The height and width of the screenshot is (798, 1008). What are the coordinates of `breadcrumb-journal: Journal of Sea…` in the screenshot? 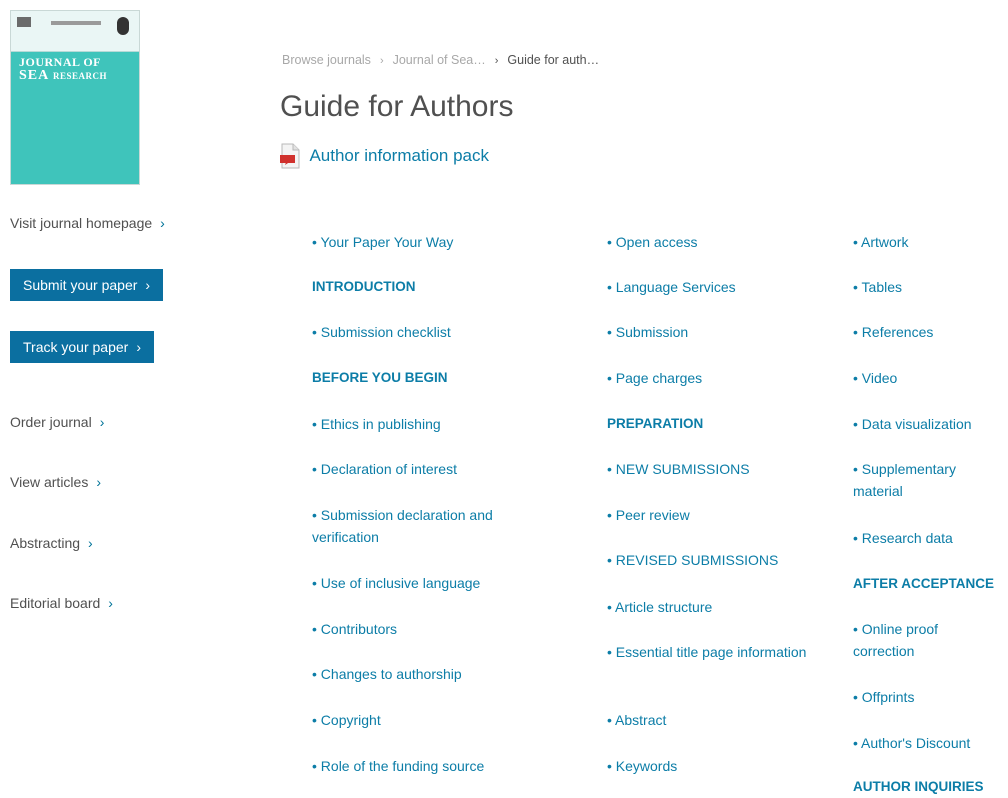 It's located at (439, 60).